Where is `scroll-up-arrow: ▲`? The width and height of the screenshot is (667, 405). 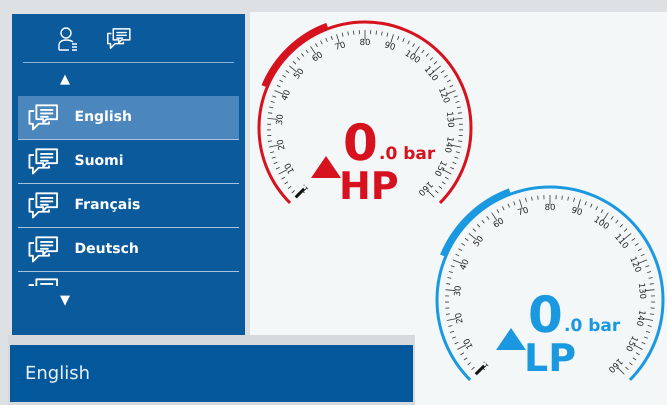
scroll-up-arrow: ▲ is located at coordinates (65, 79).